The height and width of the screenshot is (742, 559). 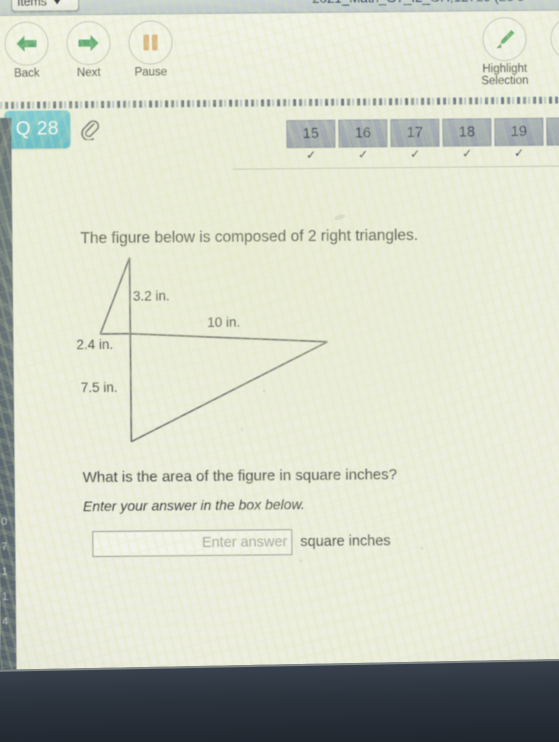 I want to click on answer-row: Enter answer square inches, so click(x=241, y=543).